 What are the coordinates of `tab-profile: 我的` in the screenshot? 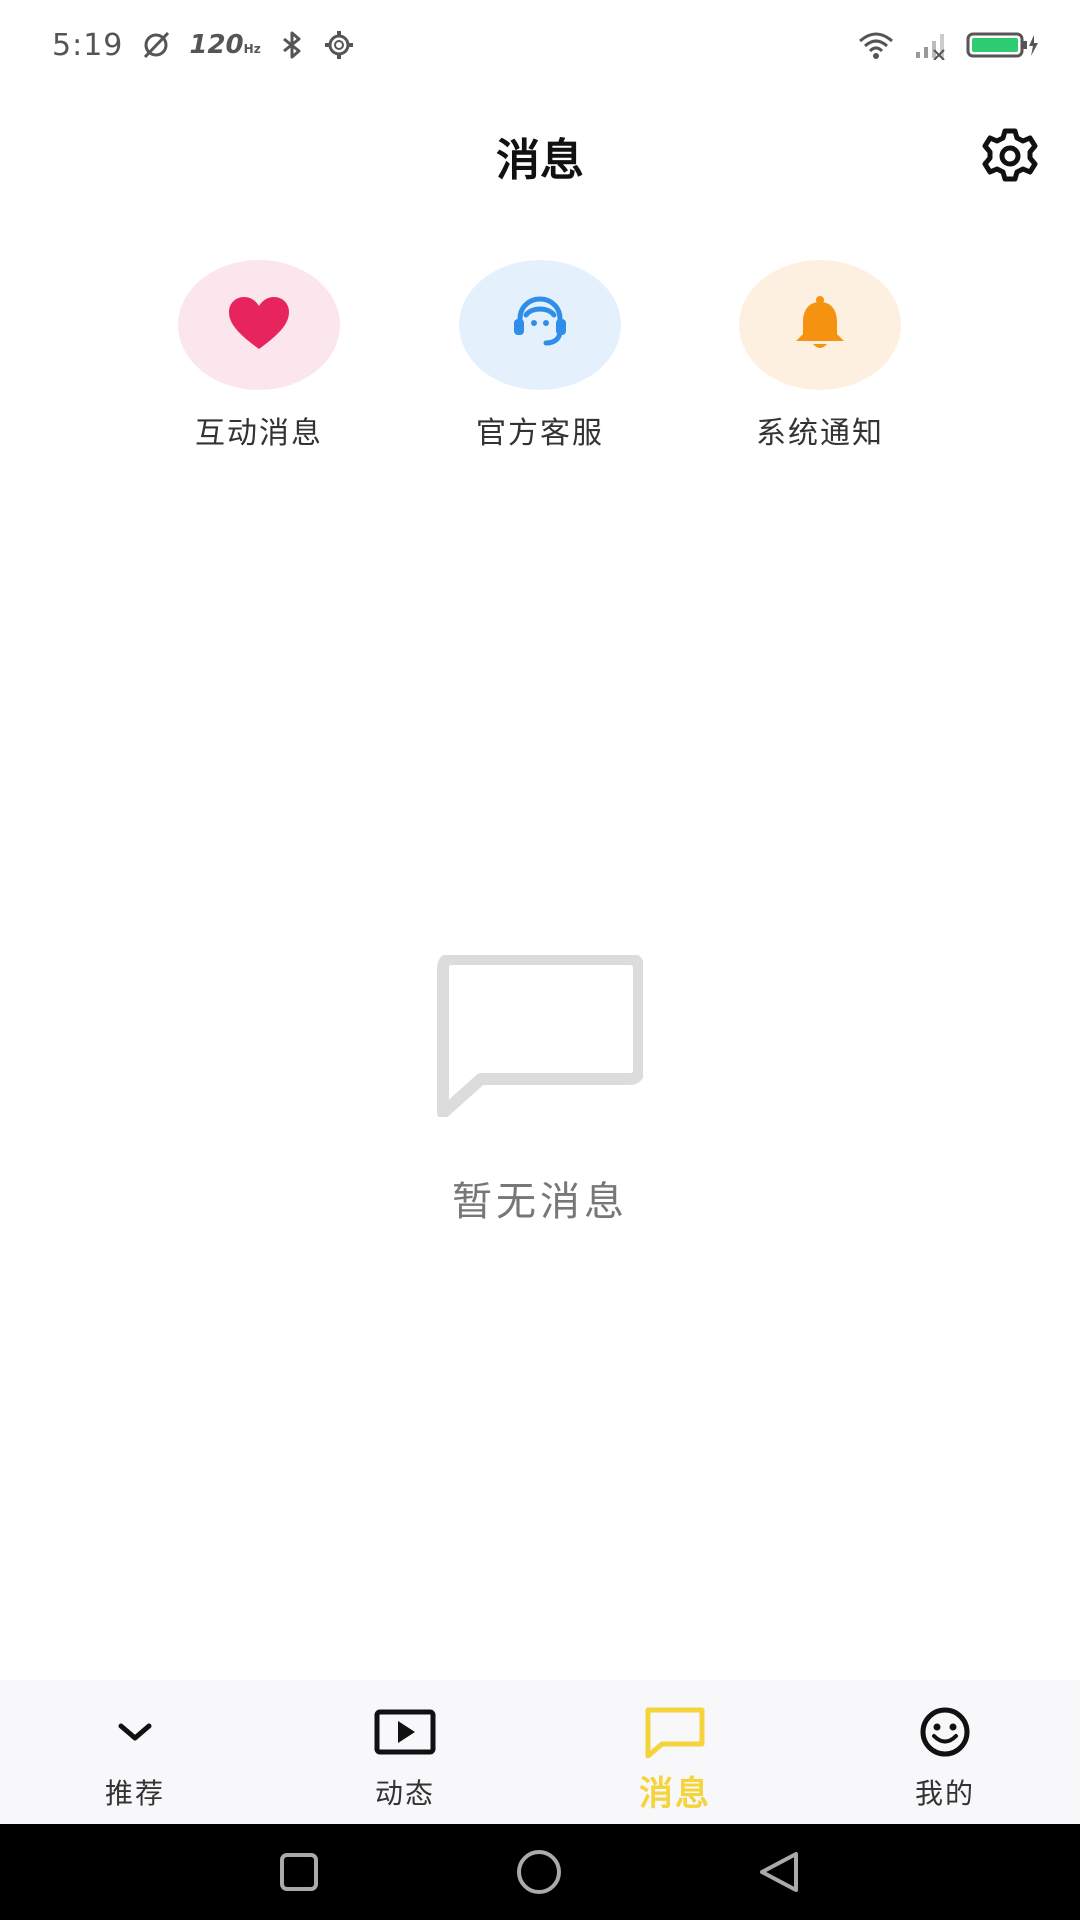 It's located at (945, 1752).